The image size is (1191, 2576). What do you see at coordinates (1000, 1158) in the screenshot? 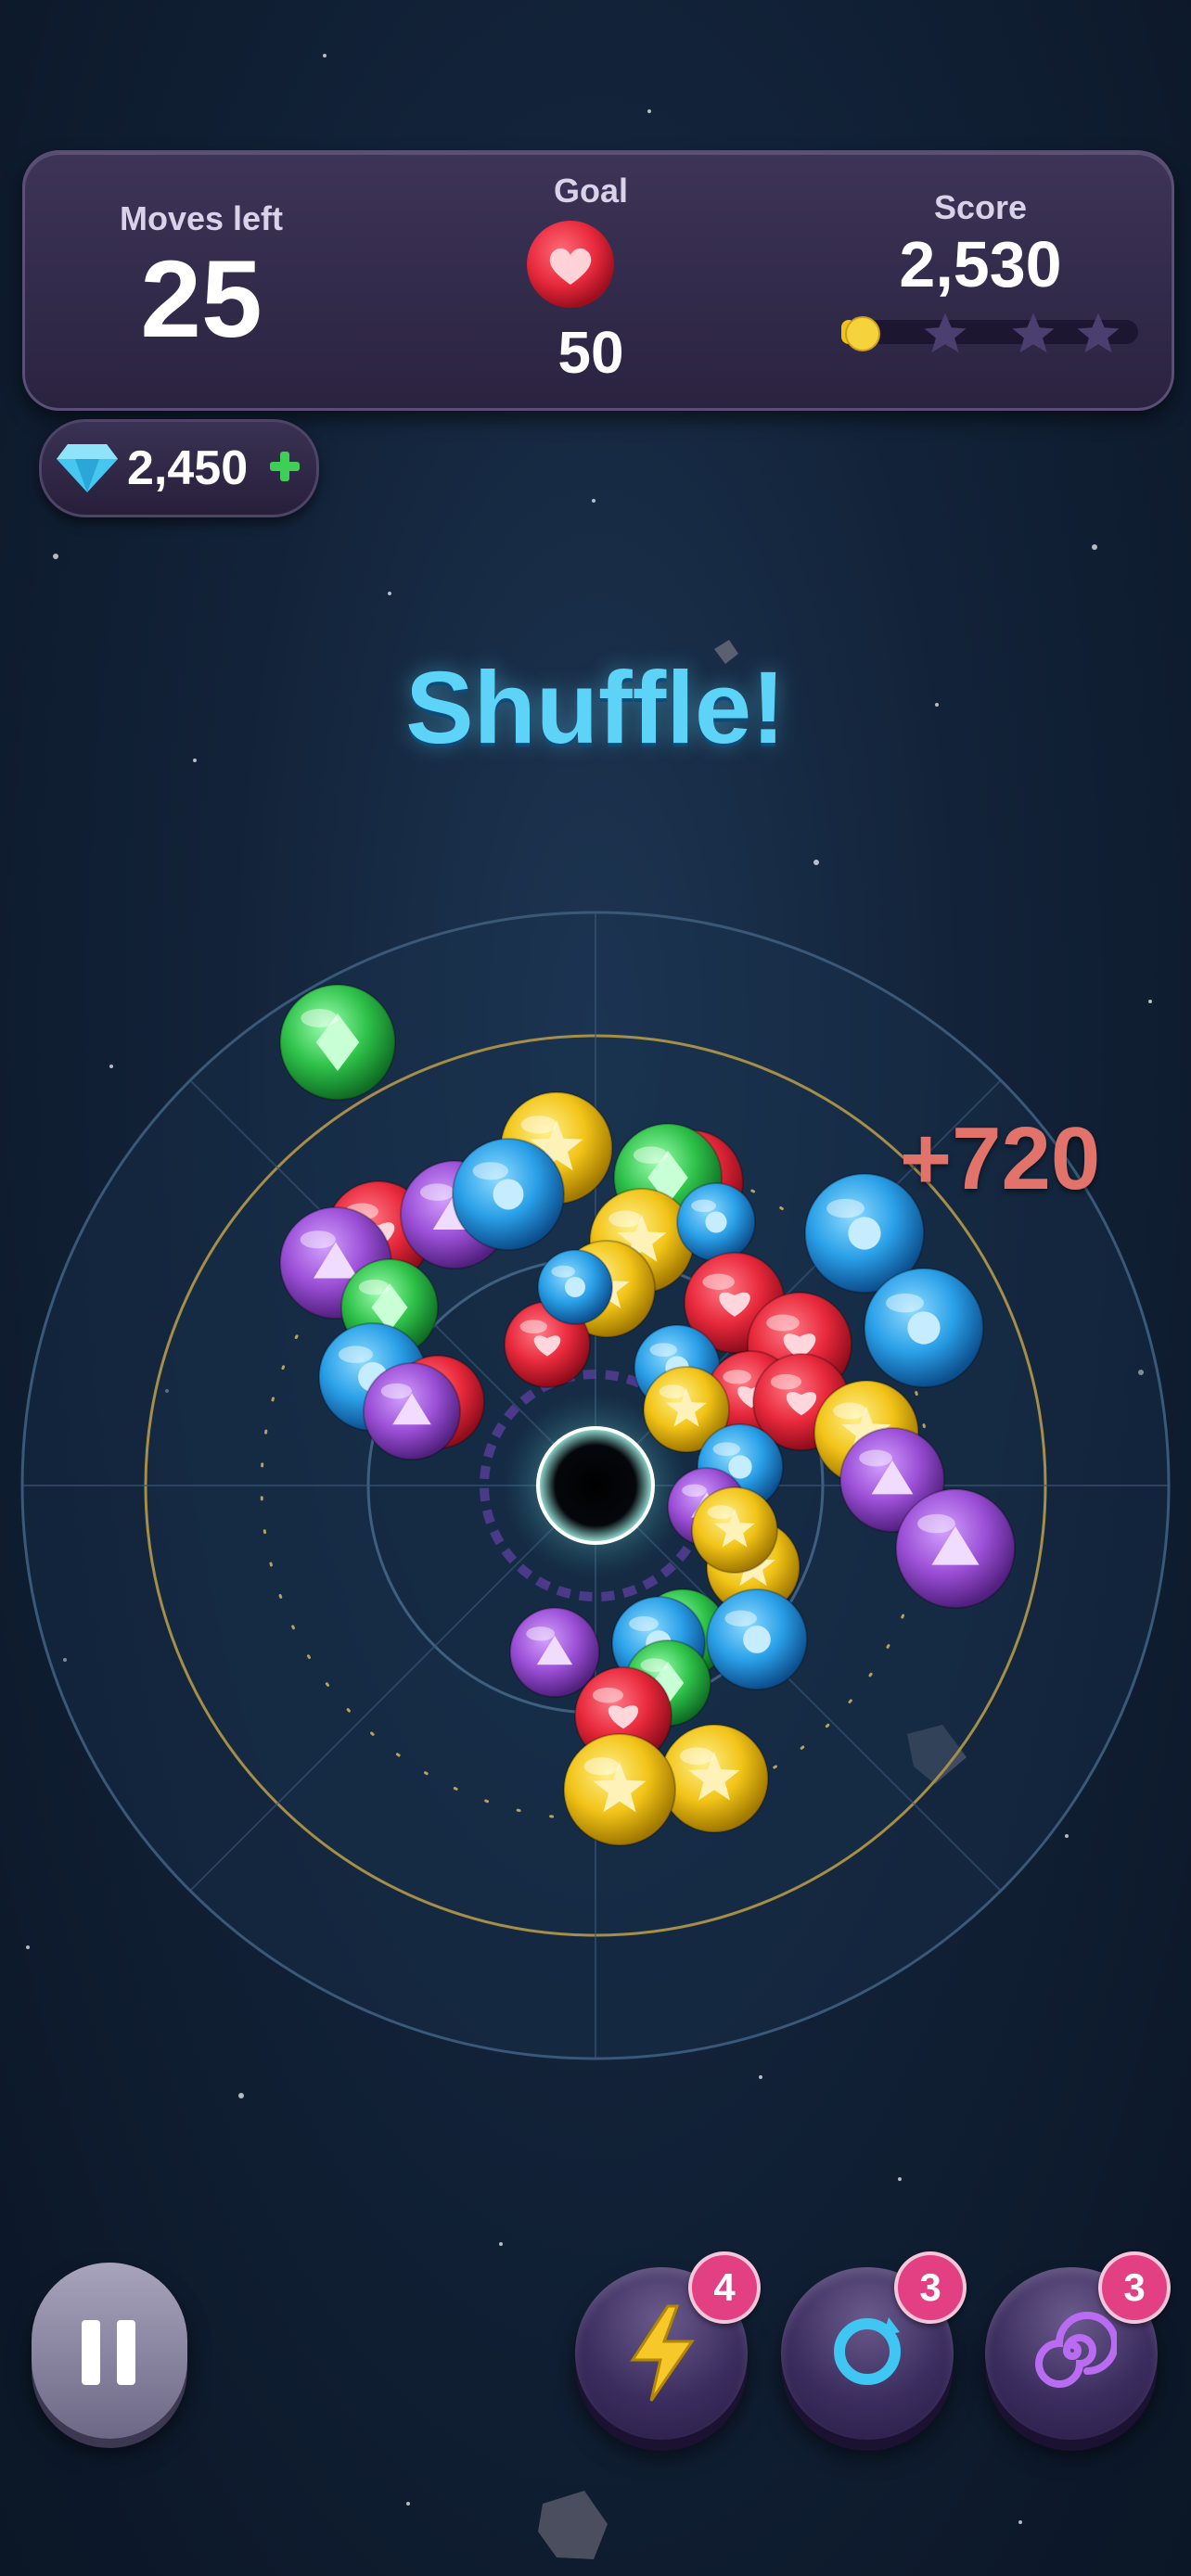
I see `score-popup: +720` at bounding box center [1000, 1158].